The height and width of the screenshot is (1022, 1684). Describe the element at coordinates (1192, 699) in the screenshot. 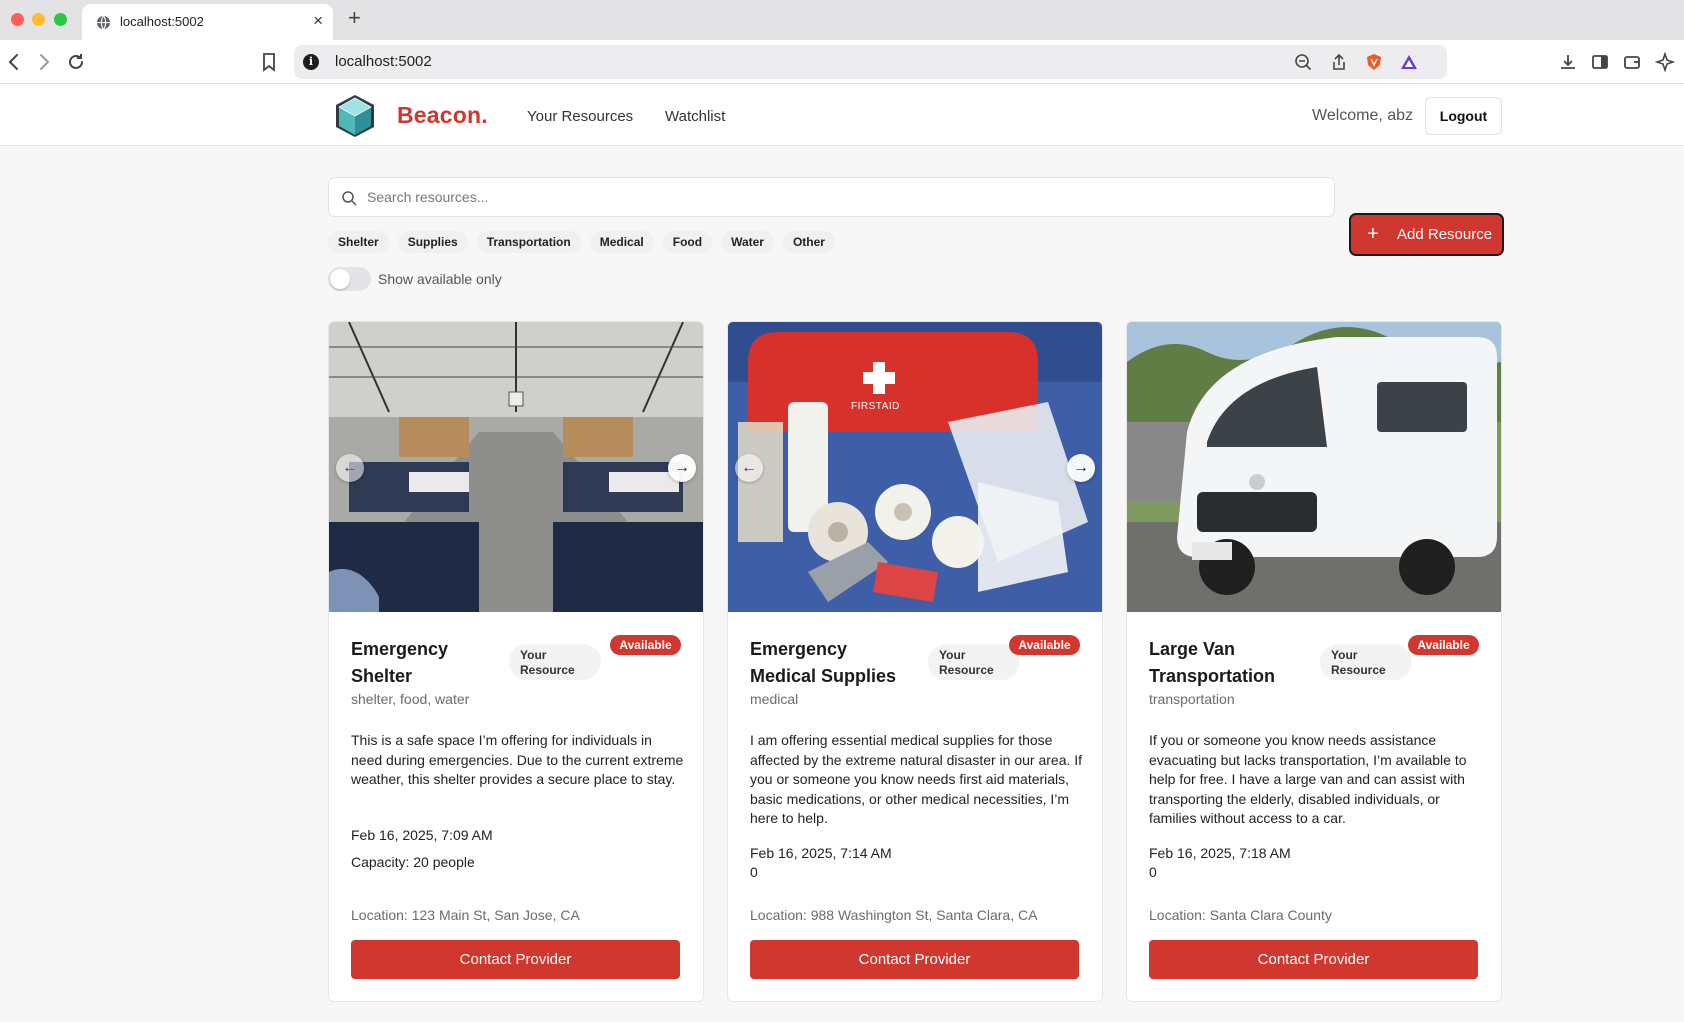

I see `card-categories: transportation` at that location.